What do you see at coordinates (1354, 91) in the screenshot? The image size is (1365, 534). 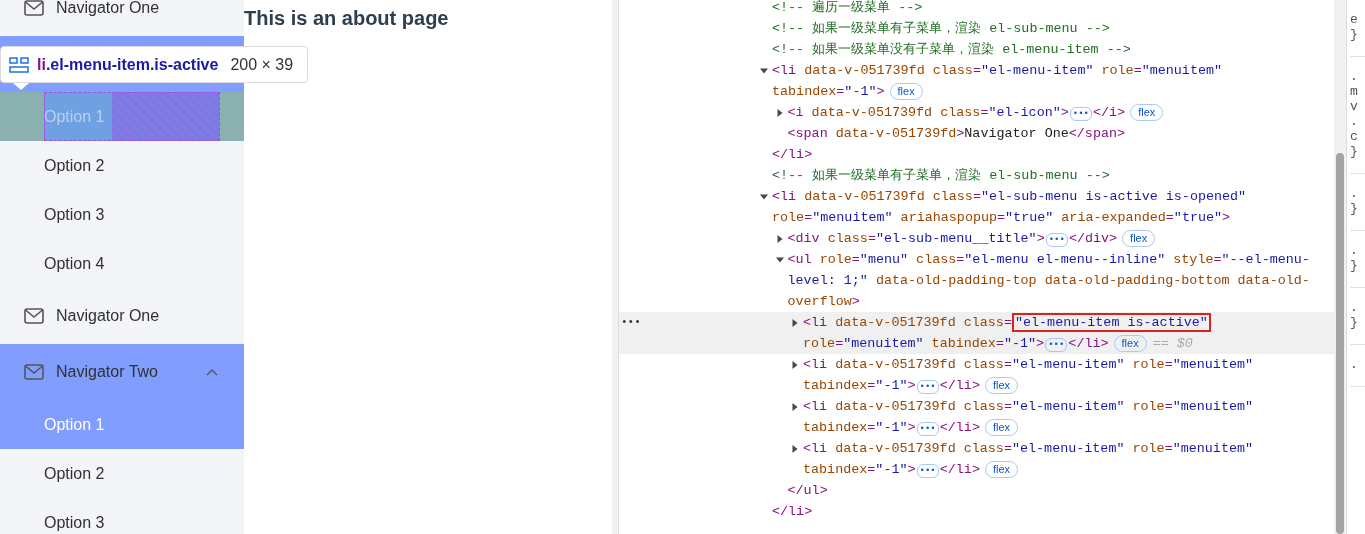 I see `style-text: m` at bounding box center [1354, 91].